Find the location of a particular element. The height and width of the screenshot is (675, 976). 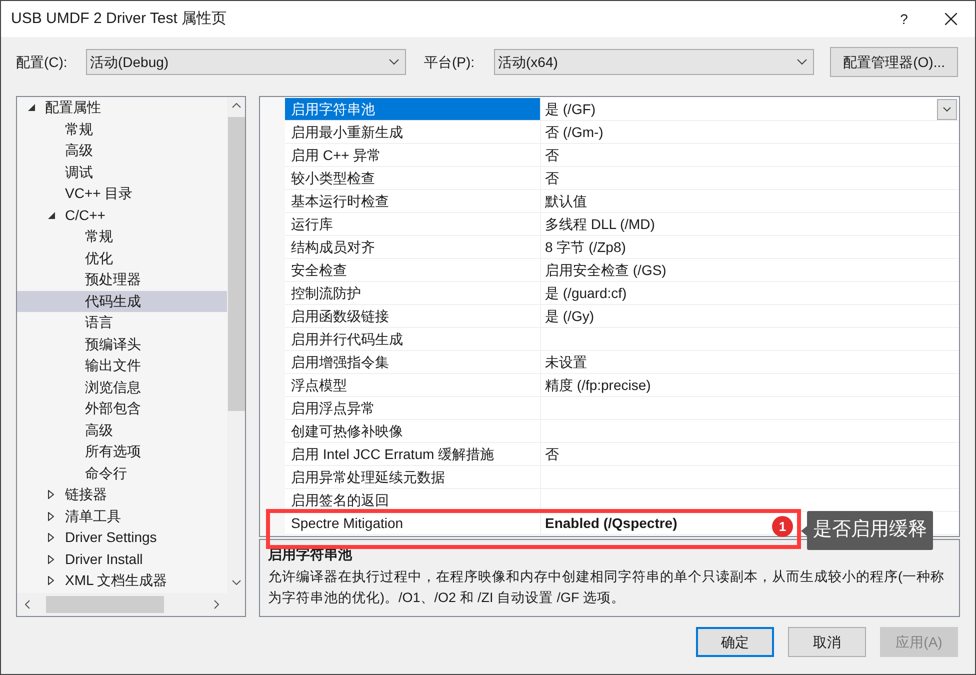

dialog-button: 取消 is located at coordinates (827, 642).